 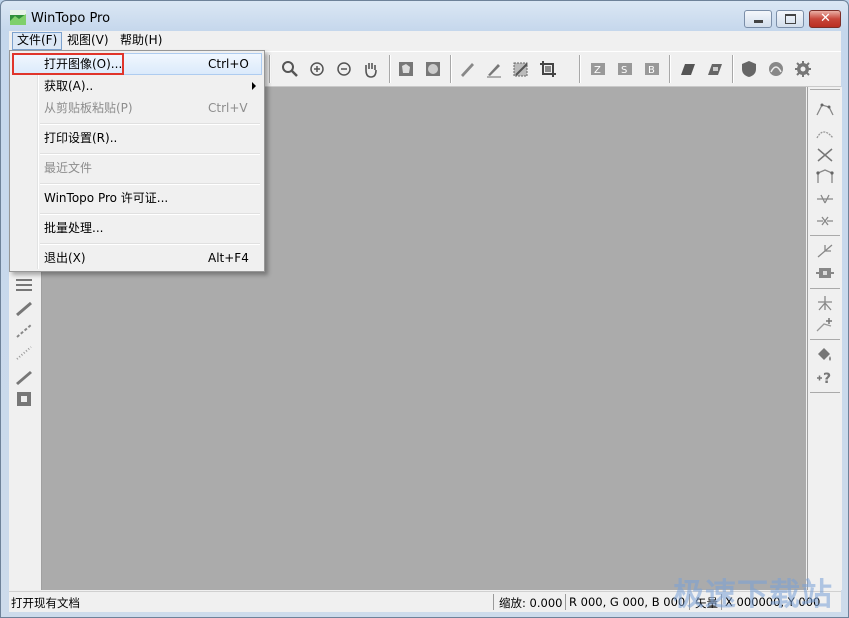 What do you see at coordinates (715, 69) in the screenshot?
I see `adaptive-threshold-icon` at bounding box center [715, 69].